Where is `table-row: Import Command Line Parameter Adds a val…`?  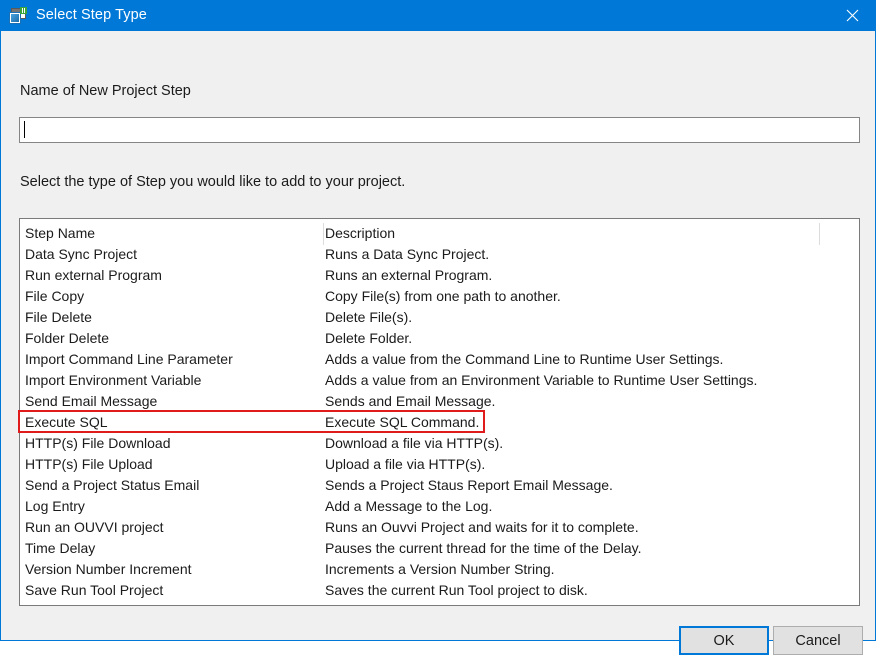
table-row: Import Command Line Parameter Adds a val… is located at coordinates (439, 359).